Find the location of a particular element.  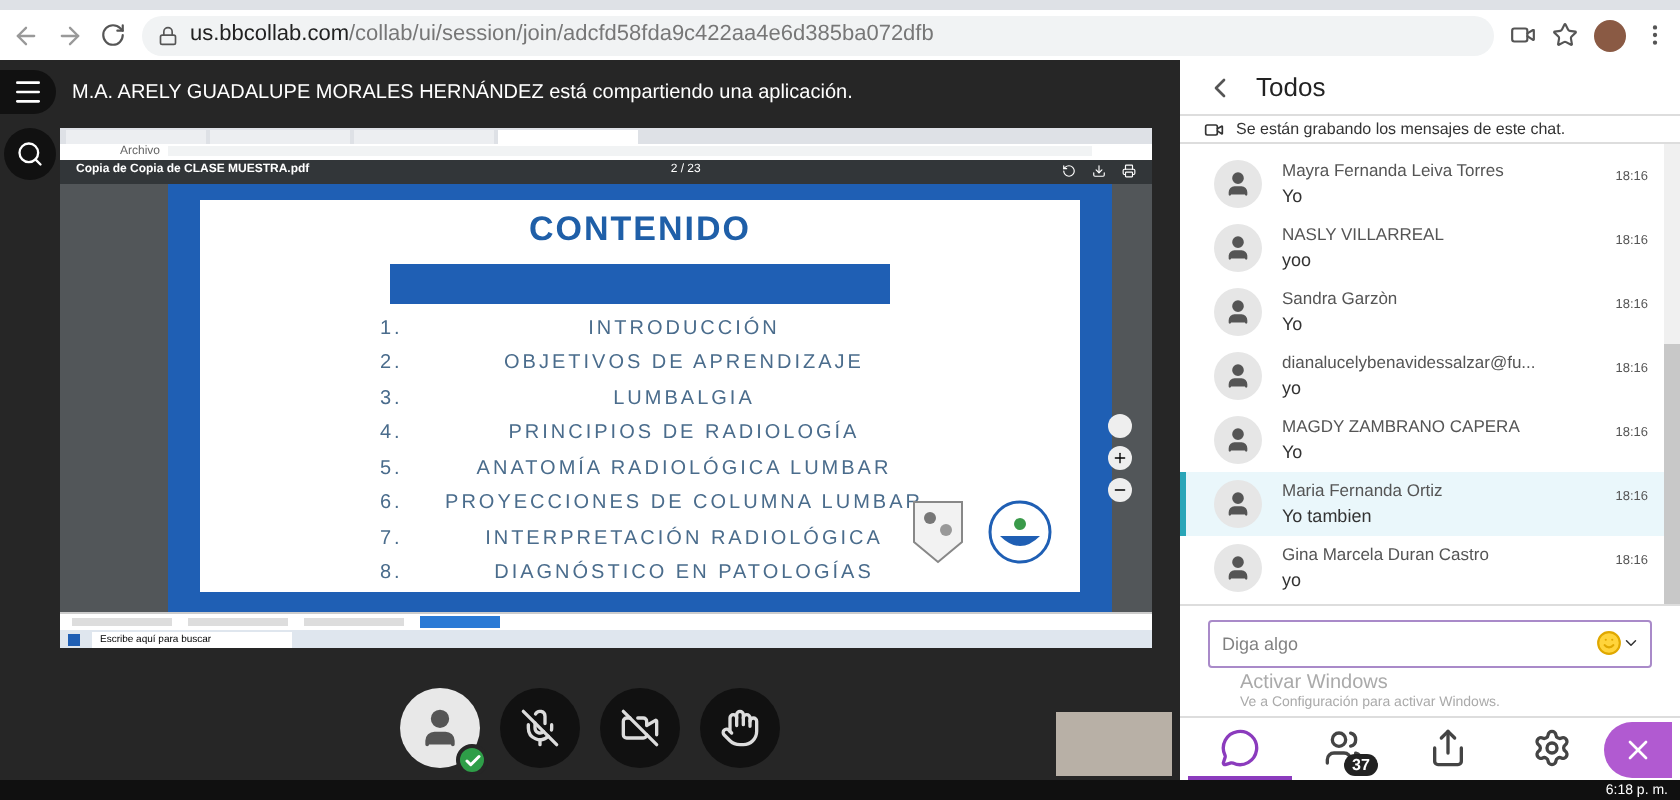

profile-button is located at coordinates (440, 728).